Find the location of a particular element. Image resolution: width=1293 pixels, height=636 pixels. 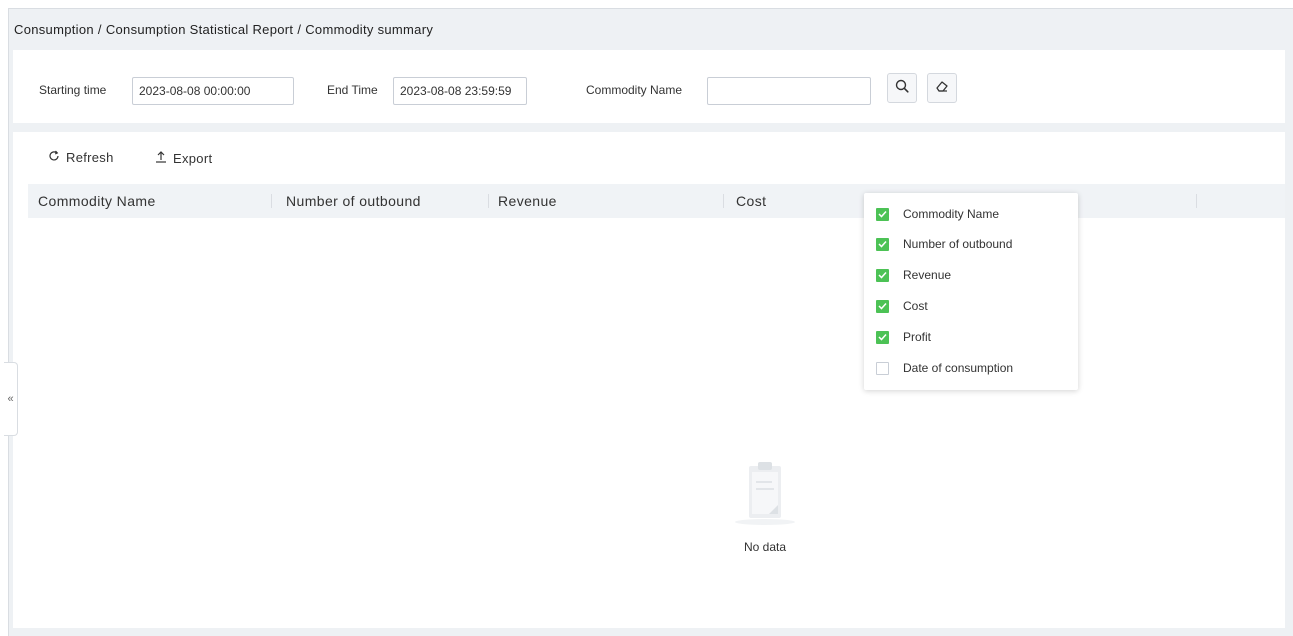

refresh-icon is located at coordinates (57, 157).